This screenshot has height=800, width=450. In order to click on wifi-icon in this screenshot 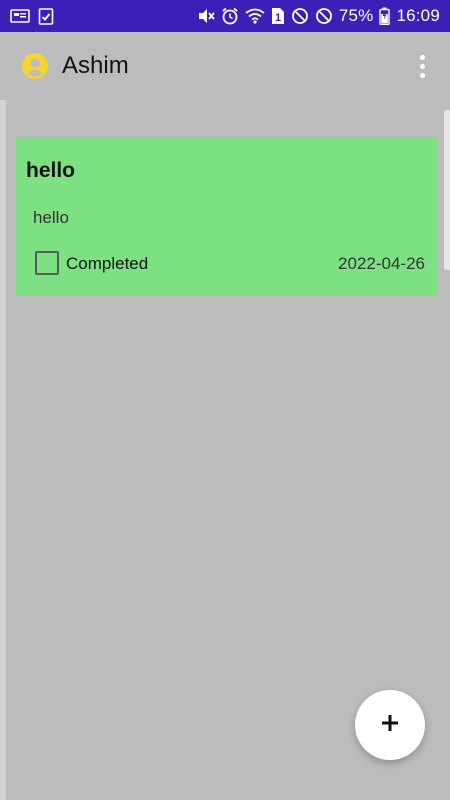, I will do `click(255, 16)`.